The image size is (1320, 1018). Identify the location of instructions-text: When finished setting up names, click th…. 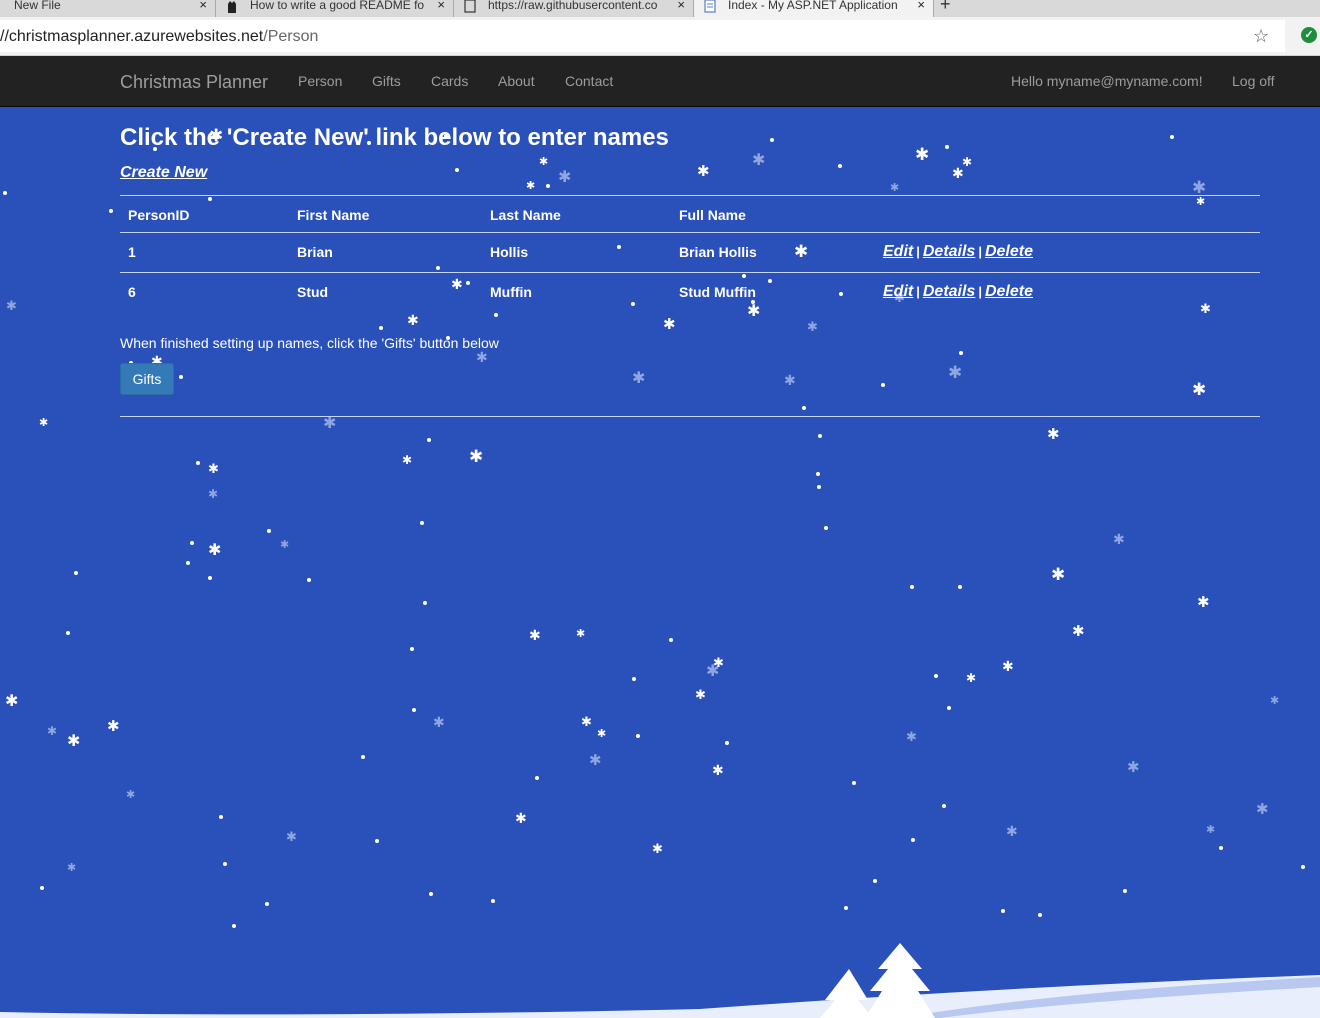
(309, 343).